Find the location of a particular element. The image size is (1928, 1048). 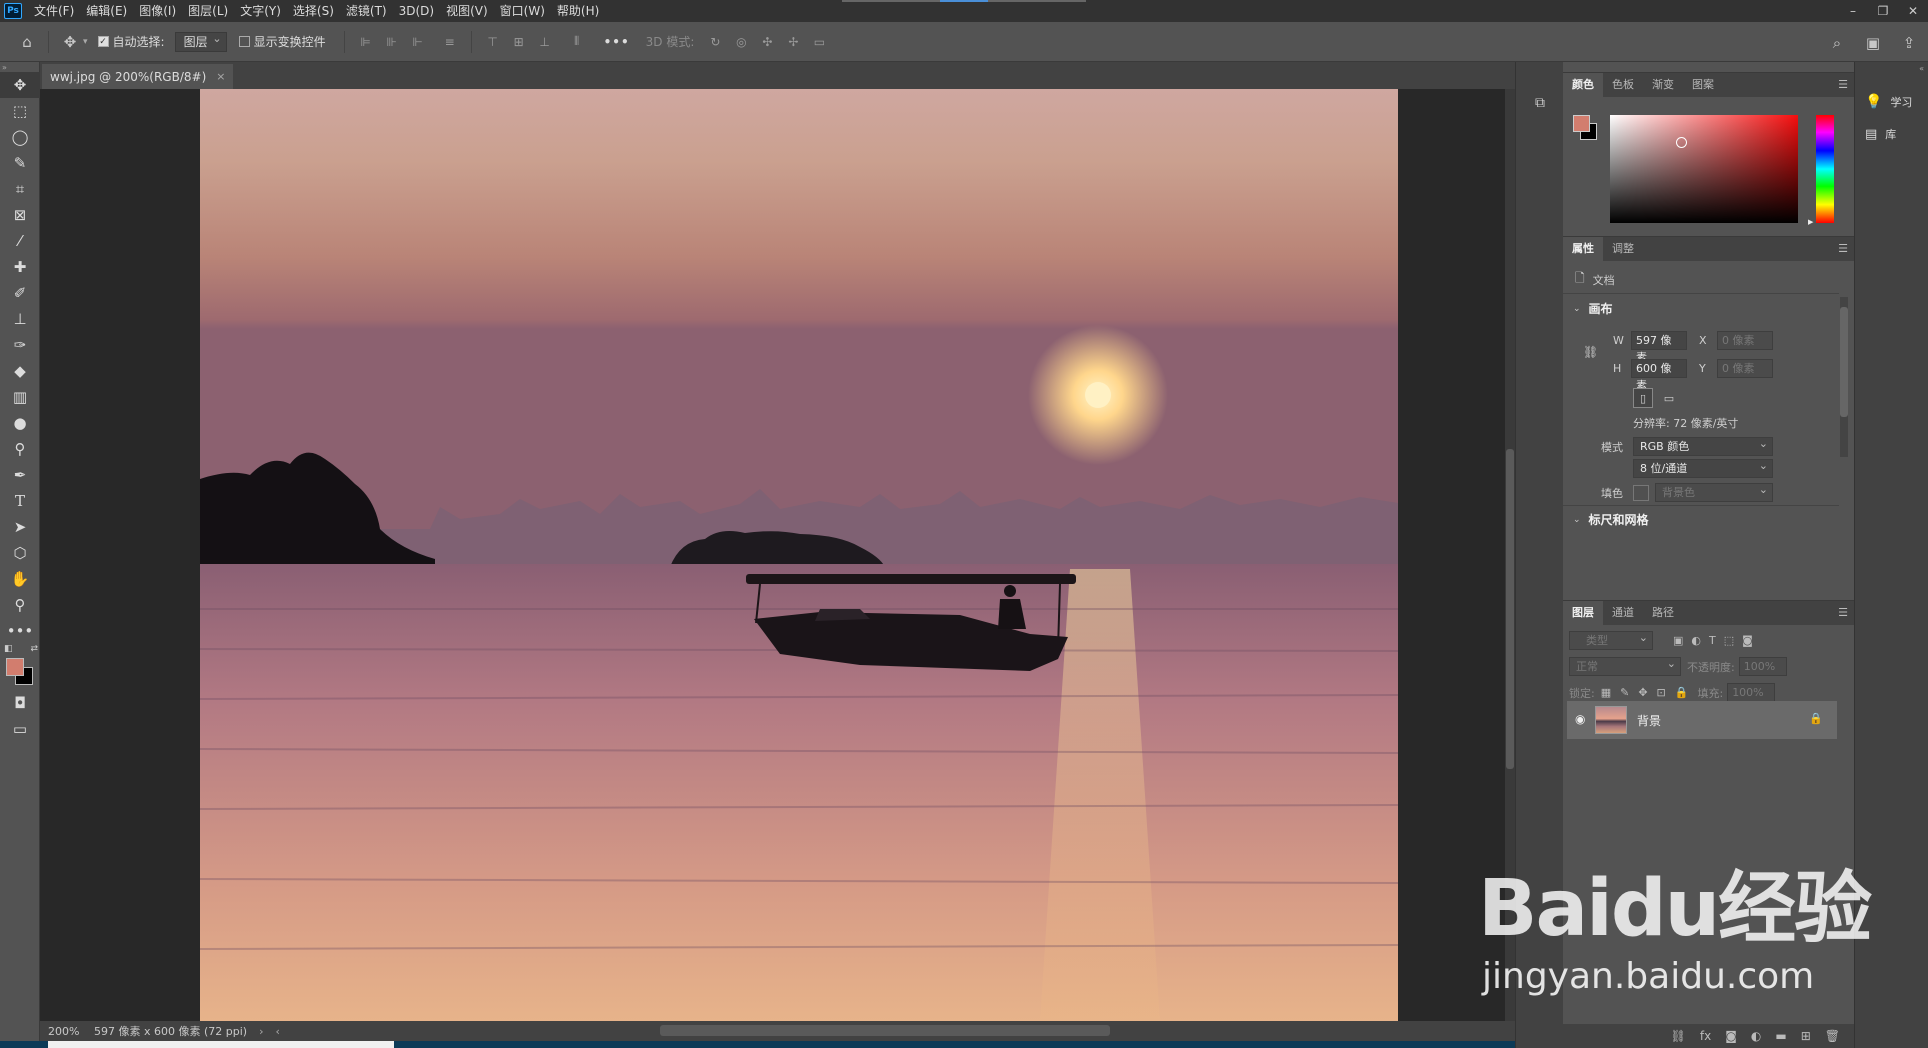

learn-panel-button: 💡 学习 is located at coordinates (1891, 102).